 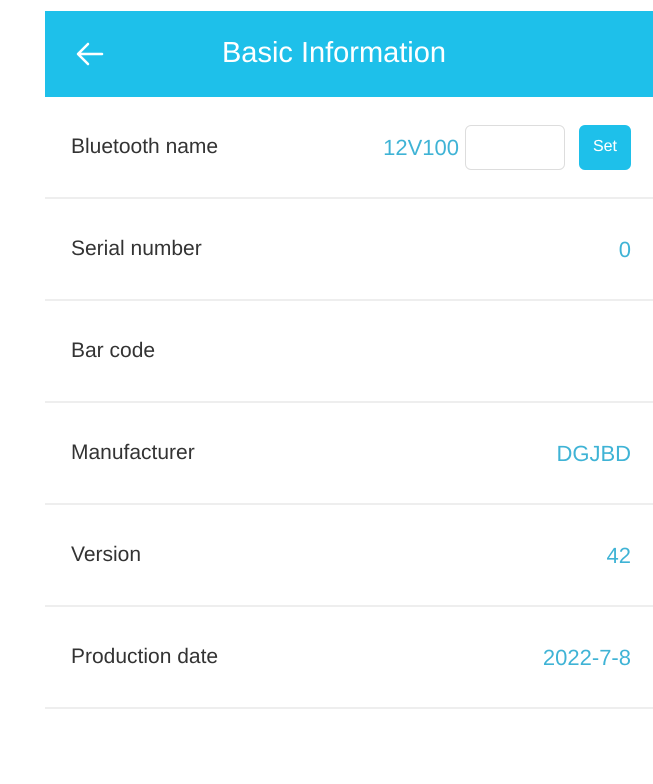 I want to click on page-title: Basic Information, so click(x=334, y=54).